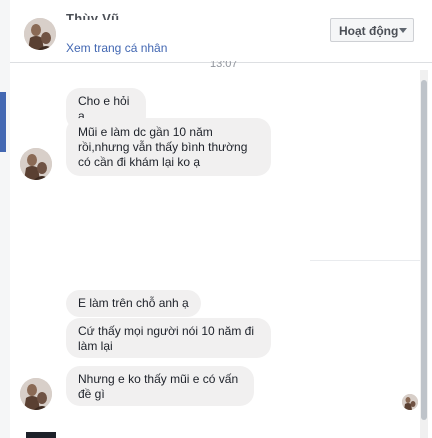  I want to click on status-label: Hoạt động, so click(369, 31).